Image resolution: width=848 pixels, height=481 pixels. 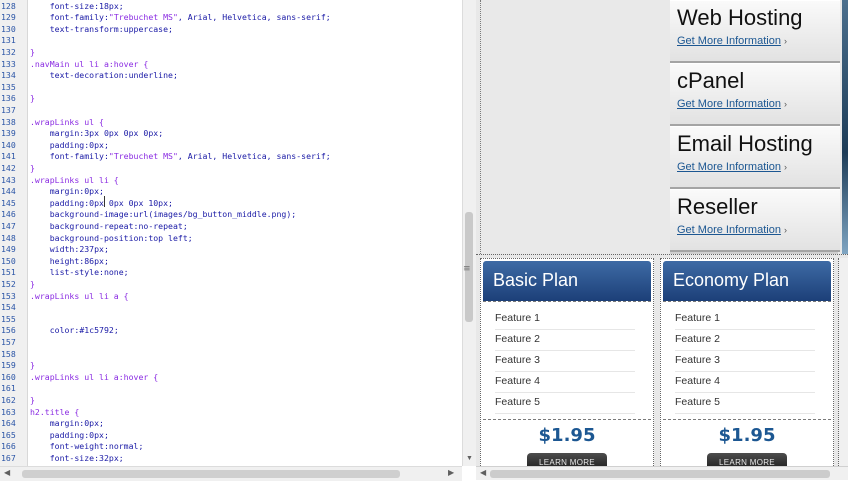 What do you see at coordinates (662, 254) in the screenshot?
I see `section-divider` at bounding box center [662, 254].